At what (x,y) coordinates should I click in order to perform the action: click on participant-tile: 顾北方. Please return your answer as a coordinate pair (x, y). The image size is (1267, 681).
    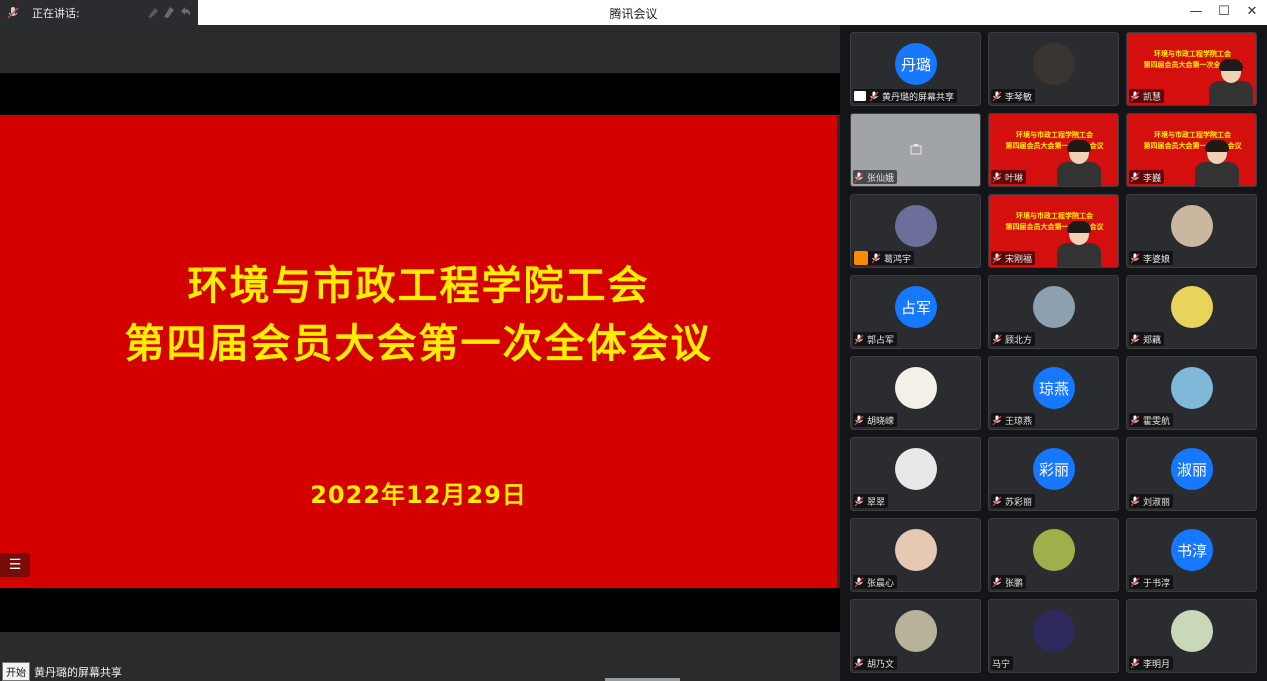
    Looking at the image, I should click on (1053, 312).